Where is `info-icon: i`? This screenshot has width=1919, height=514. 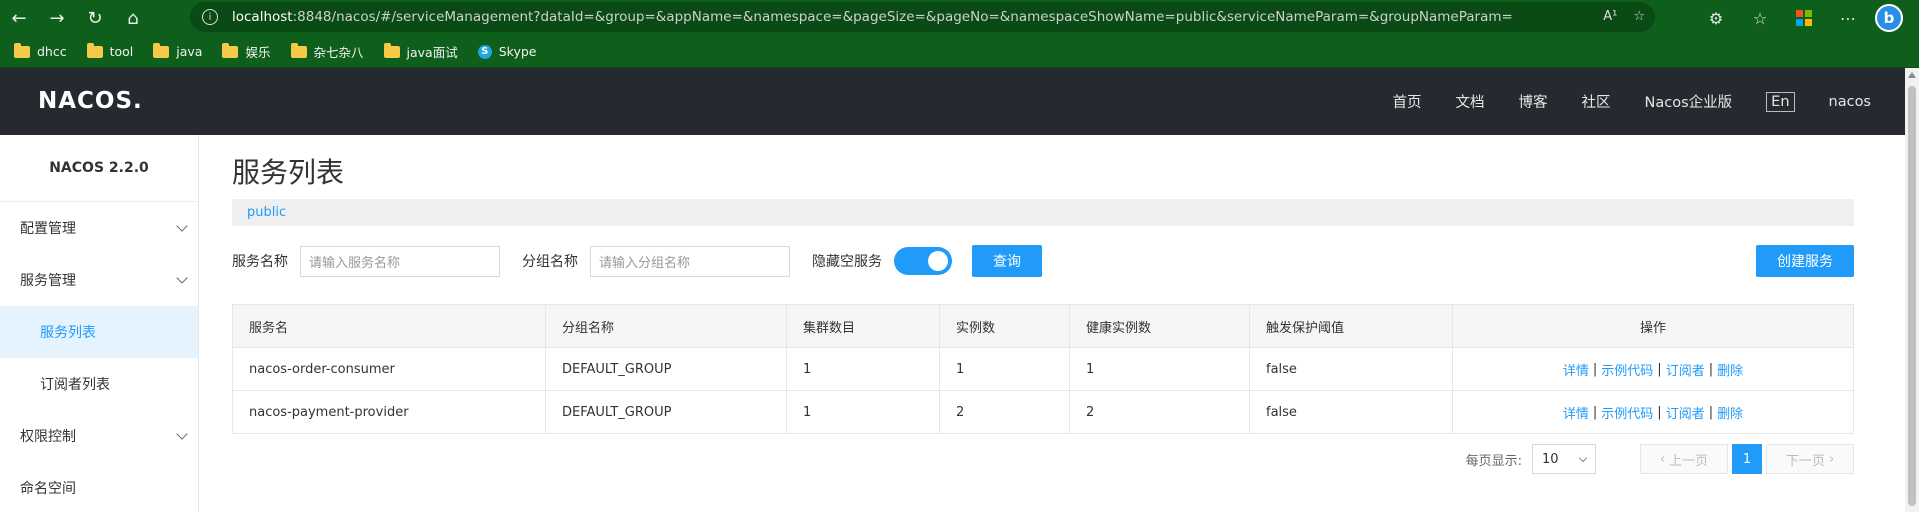 info-icon: i is located at coordinates (210, 17).